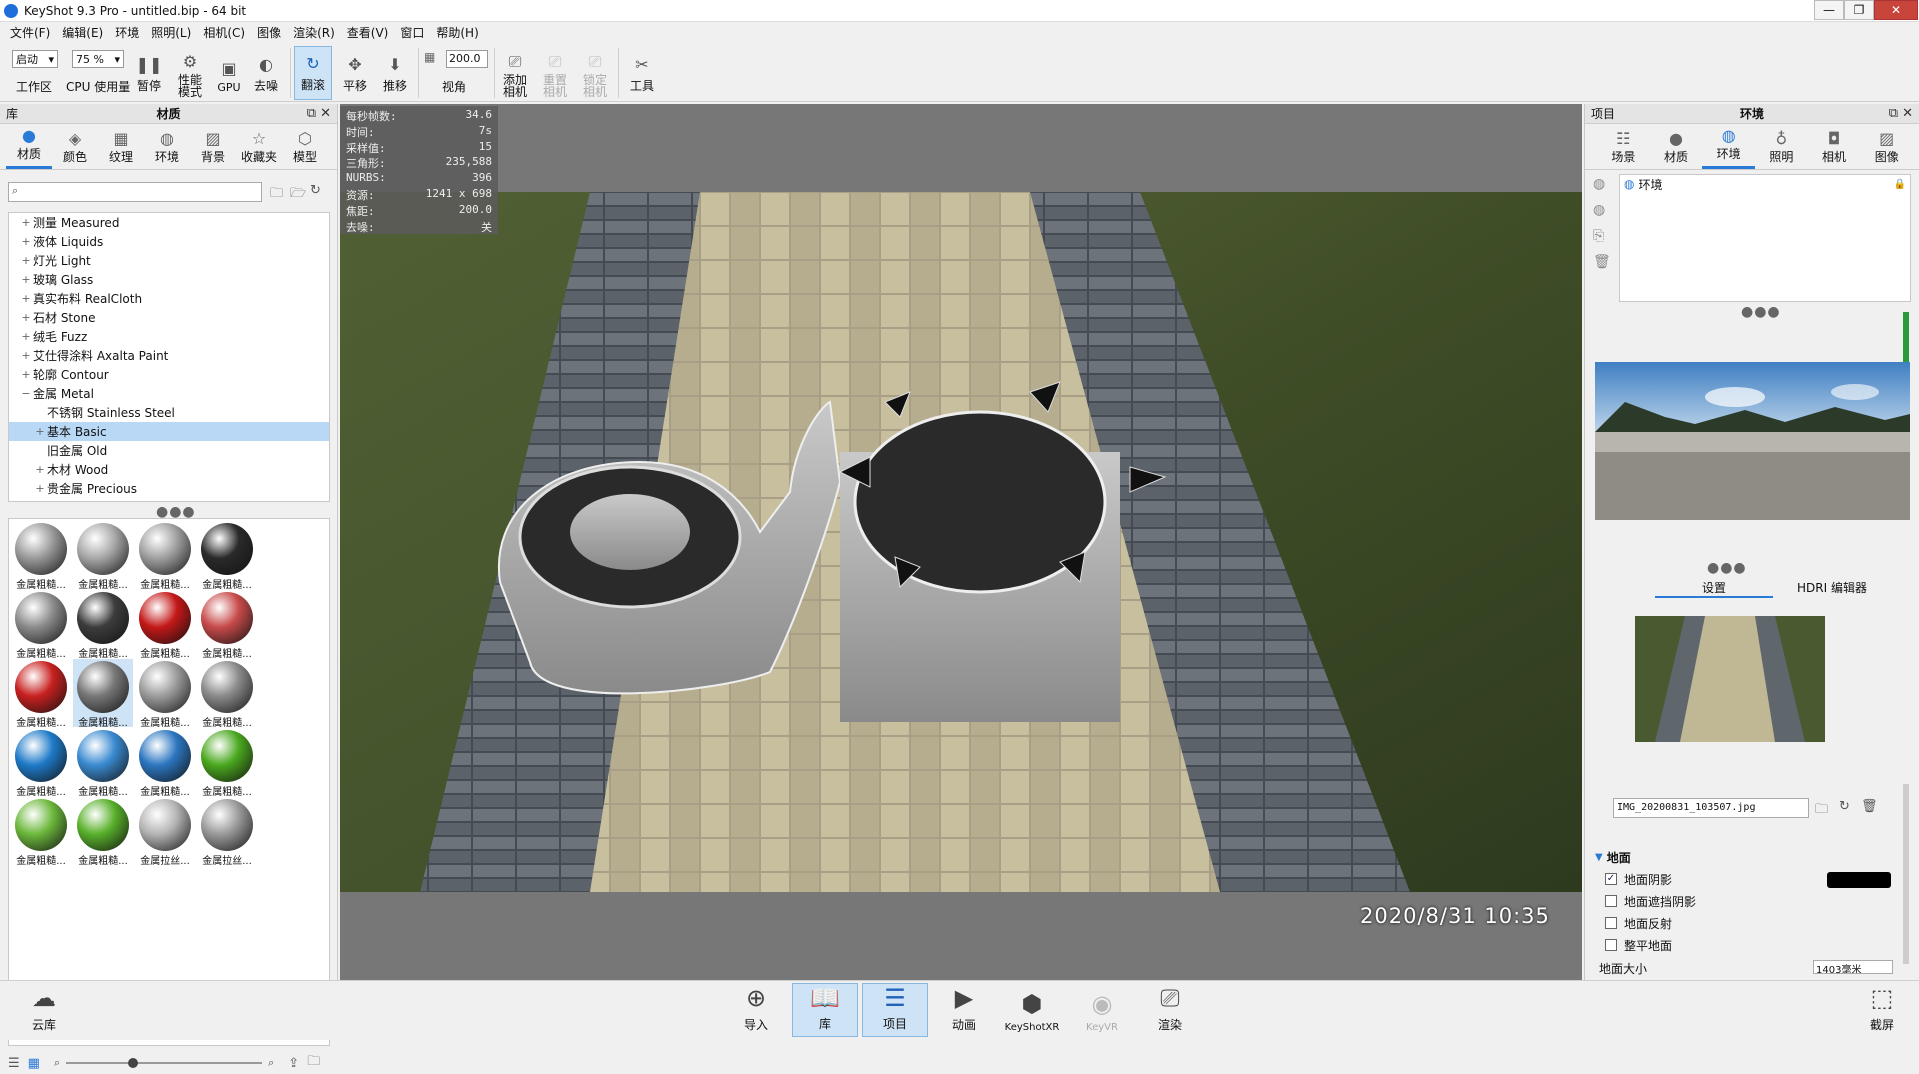  What do you see at coordinates (1638, 879) in the screenshot?
I see `ground-option-row: ✓ 地面阴影` at bounding box center [1638, 879].